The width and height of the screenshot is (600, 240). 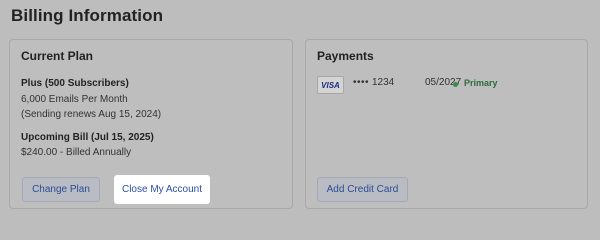 What do you see at coordinates (345, 56) in the screenshot?
I see `payments-title: Payments` at bounding box center [345, 56].